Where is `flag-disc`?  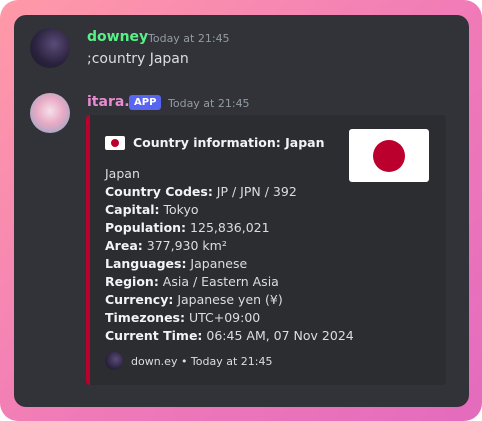
flag-disc is located at coordinates (389, 156).